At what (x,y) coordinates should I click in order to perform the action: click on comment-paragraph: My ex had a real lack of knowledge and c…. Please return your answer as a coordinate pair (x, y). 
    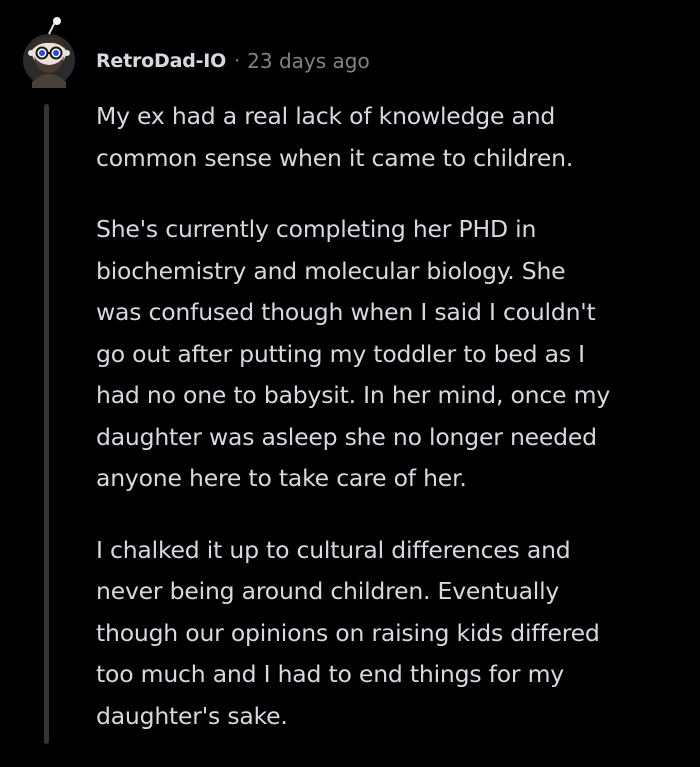
    Looking at the image, I should click on (396, 137).